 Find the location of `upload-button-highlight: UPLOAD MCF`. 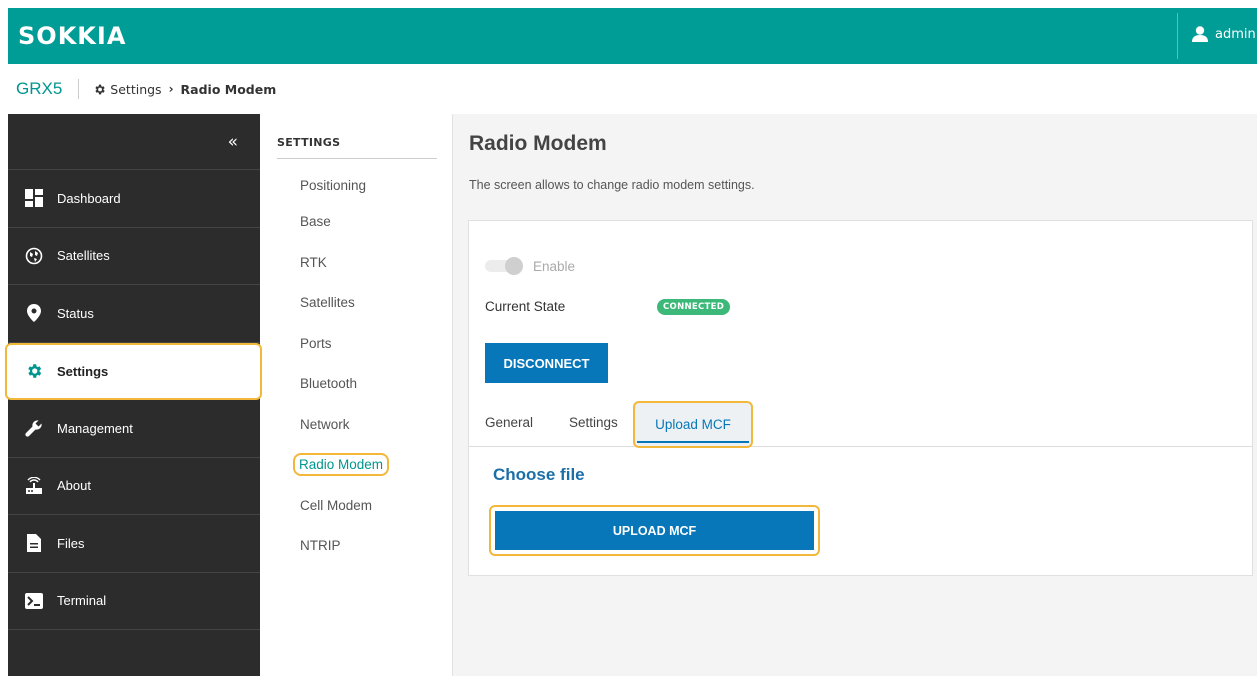

upload-button-highlight: UPLOAD MCF is located at coordinates (654, 530).